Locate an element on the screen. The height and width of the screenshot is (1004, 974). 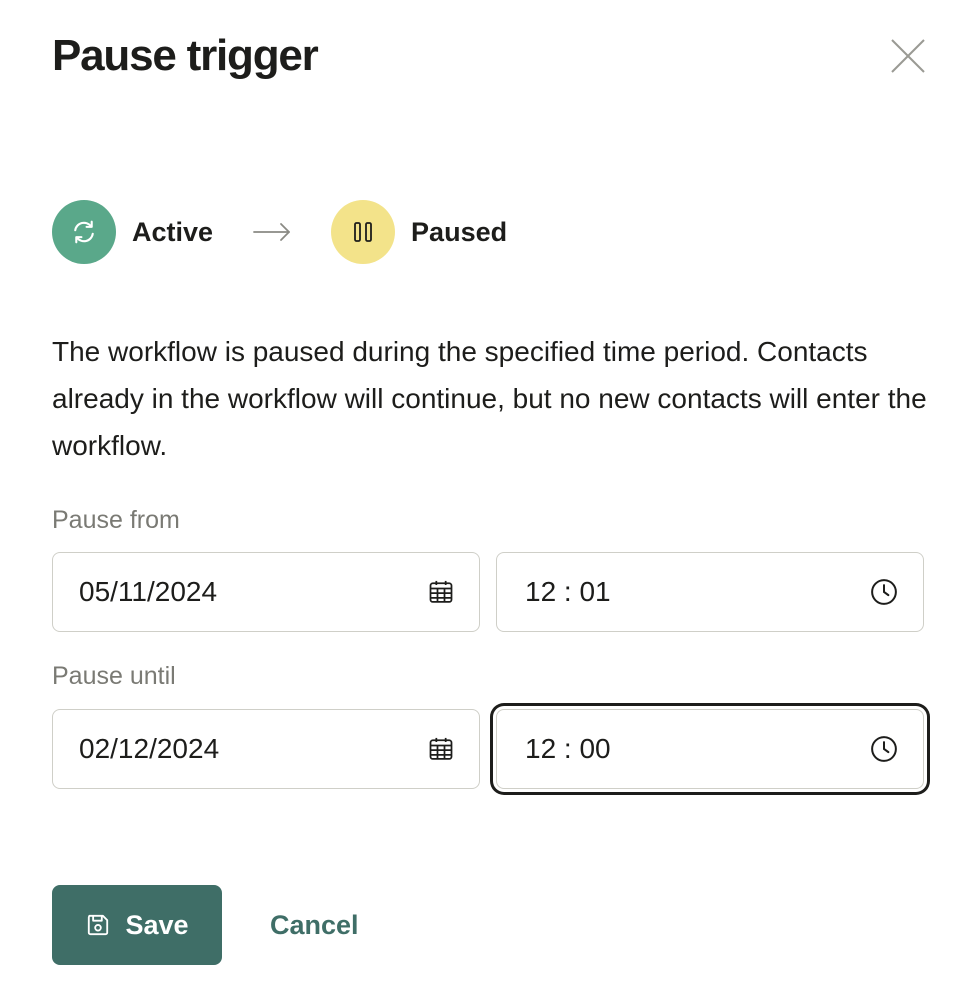
pause-from-date-input: 05/11/2024 is located at coordinates (266, 592).